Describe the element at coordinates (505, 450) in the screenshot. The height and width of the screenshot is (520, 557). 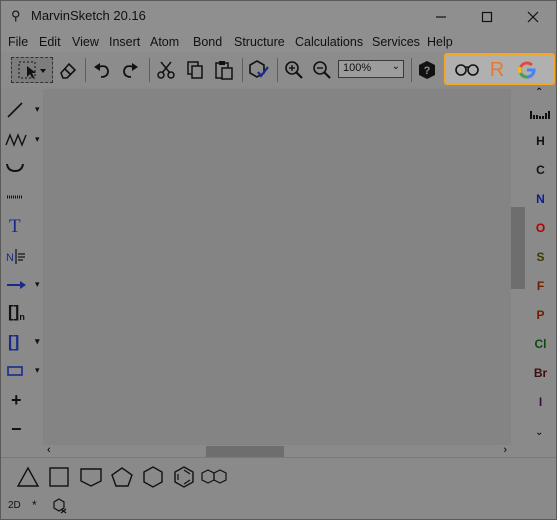
I see `scroll-right-icon: ›` at that location.